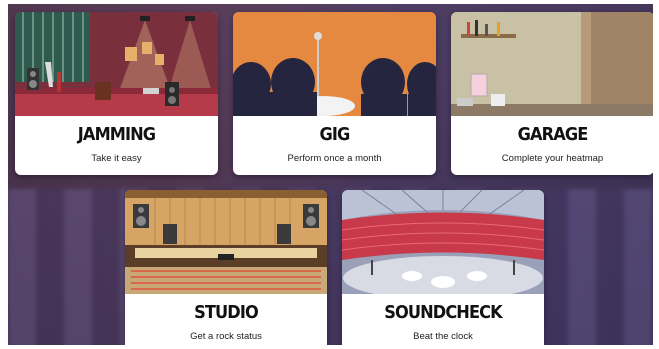 The image size is (659, 349). What do you see at coordinates (443, 312) in the screenshot?
I see `mode-title: SOUNDCHECK` at bounding box center [443, 312].